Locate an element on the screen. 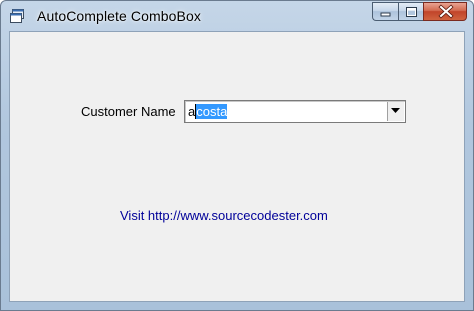  maximize-button is located at coordinates (410, 11).